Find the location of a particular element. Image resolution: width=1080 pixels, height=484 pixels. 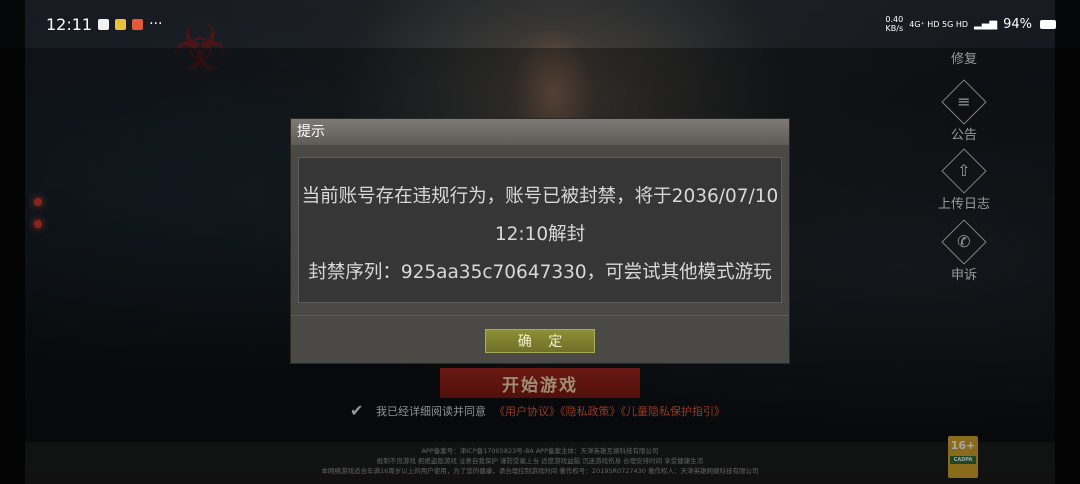

confirm-button: 确 定 is located at coordinates (540, 341).